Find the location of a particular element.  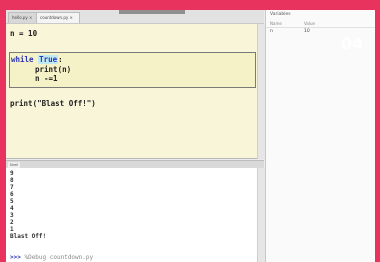

code-line-print-n: print(n) is located at coordinates (53, 69).